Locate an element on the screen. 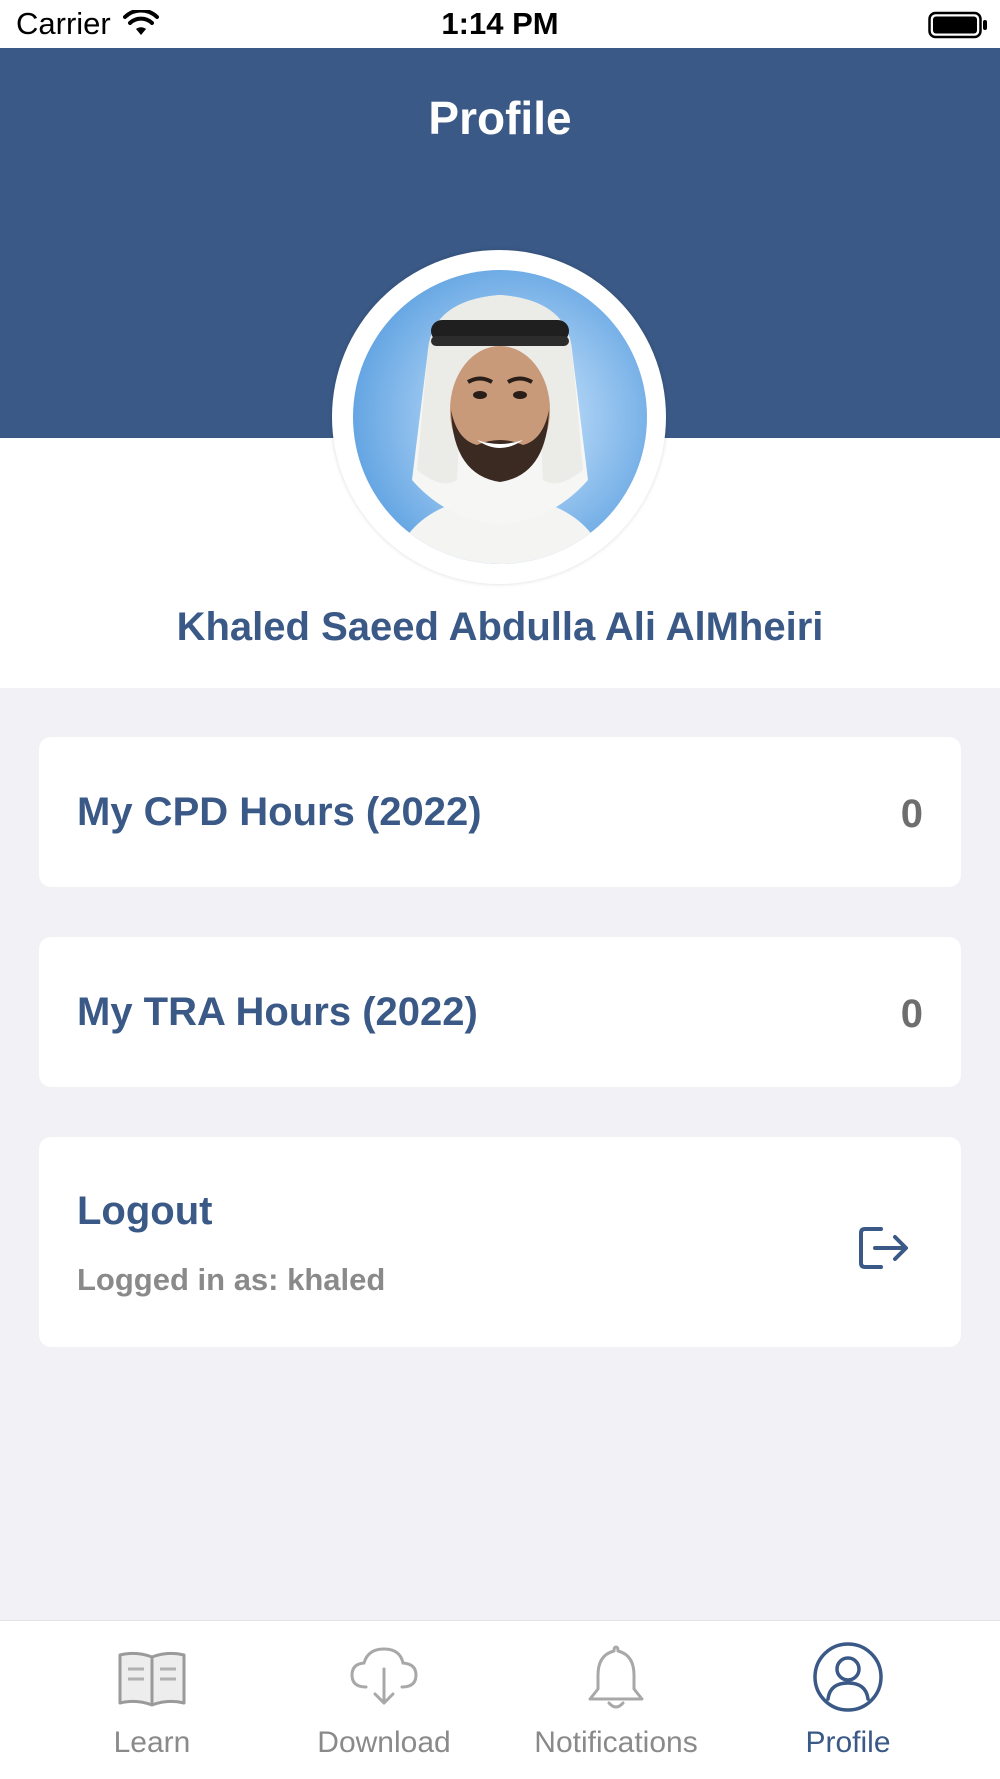 This screenshot has width=1000, height=1779. tab-profile-label: Profile is located at coordinates (848, 1742).